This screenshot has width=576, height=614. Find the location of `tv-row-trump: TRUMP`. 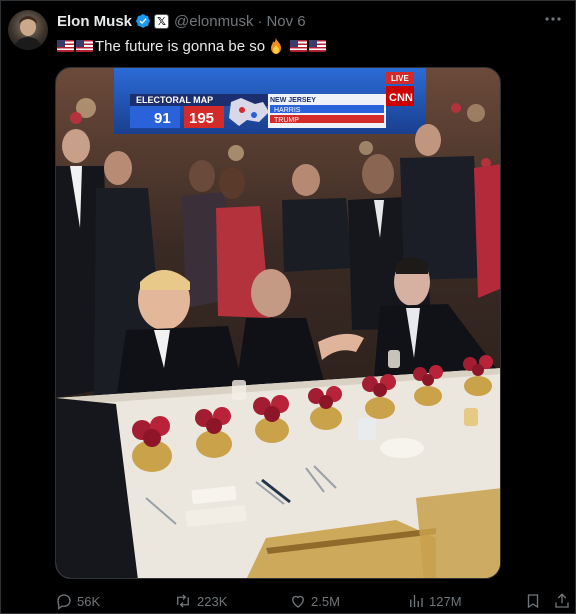

tv-row-trump: TRUMP is located at coordinates (286, 120).